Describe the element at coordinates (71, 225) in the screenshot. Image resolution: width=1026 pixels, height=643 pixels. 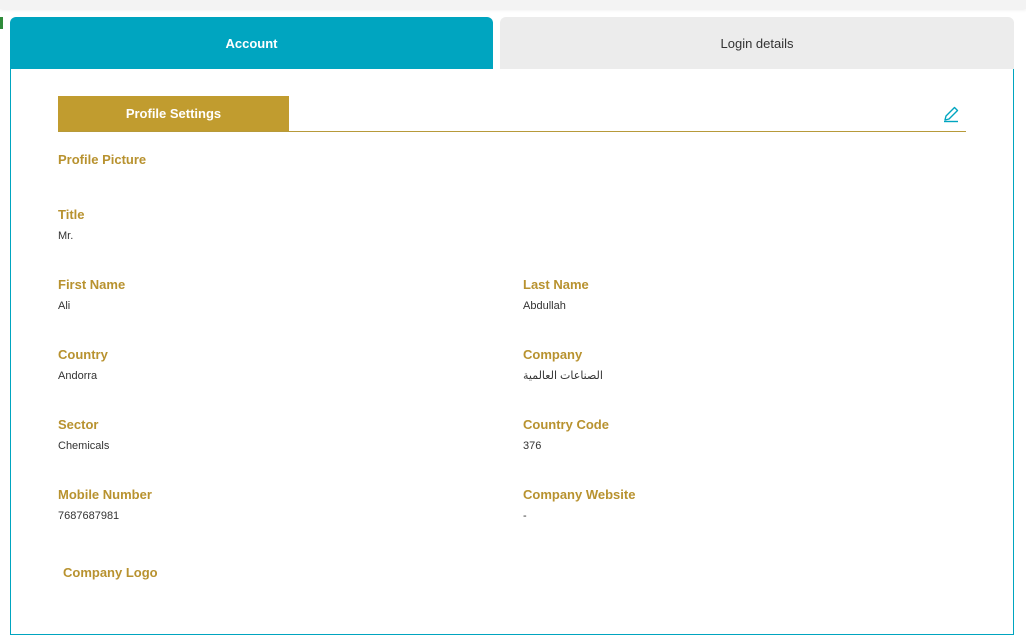
I see `title-field: Title Mr.` at that location.